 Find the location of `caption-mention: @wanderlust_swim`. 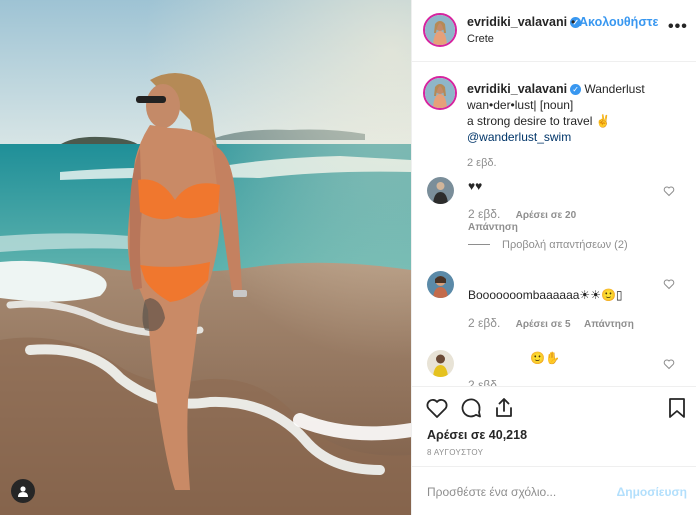

caption-mention: @wanderlust_swim is located at coordinates (577, 137).